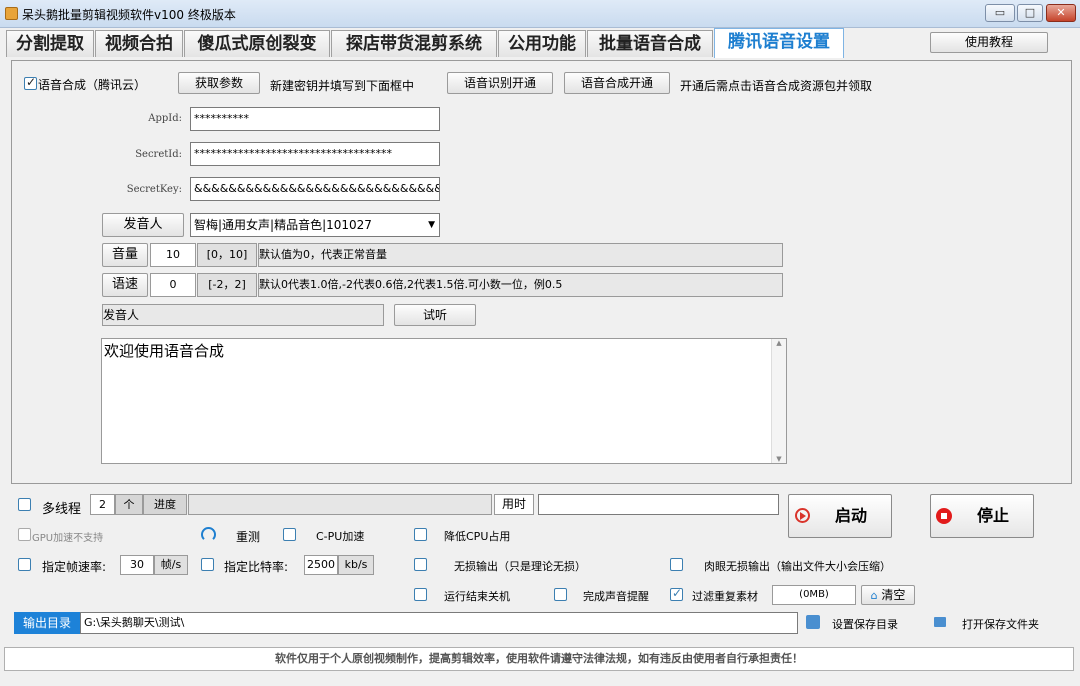 This screenshot has height=686, width=1080. I want to click on lossless-label: 无损输出（只是理论无损）, so click(520, 566).